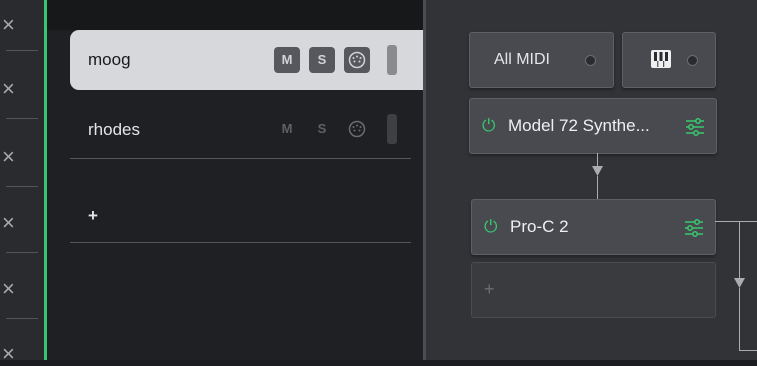 This screenshot has width=757, height=366. Describe the element at coordinates (109, 60) in the screenshot. I see `track-name: moog` at that location.